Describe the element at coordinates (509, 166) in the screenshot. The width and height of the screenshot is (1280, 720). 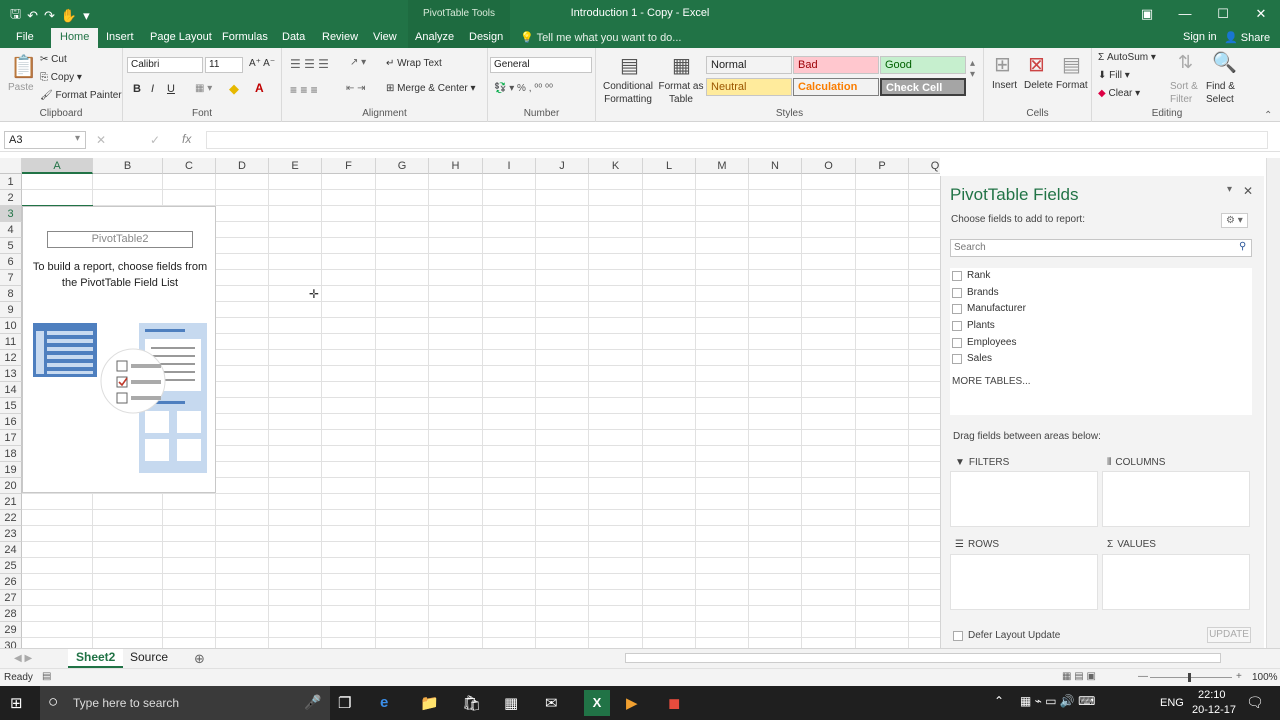
I see `column-header-i: I` at that location.